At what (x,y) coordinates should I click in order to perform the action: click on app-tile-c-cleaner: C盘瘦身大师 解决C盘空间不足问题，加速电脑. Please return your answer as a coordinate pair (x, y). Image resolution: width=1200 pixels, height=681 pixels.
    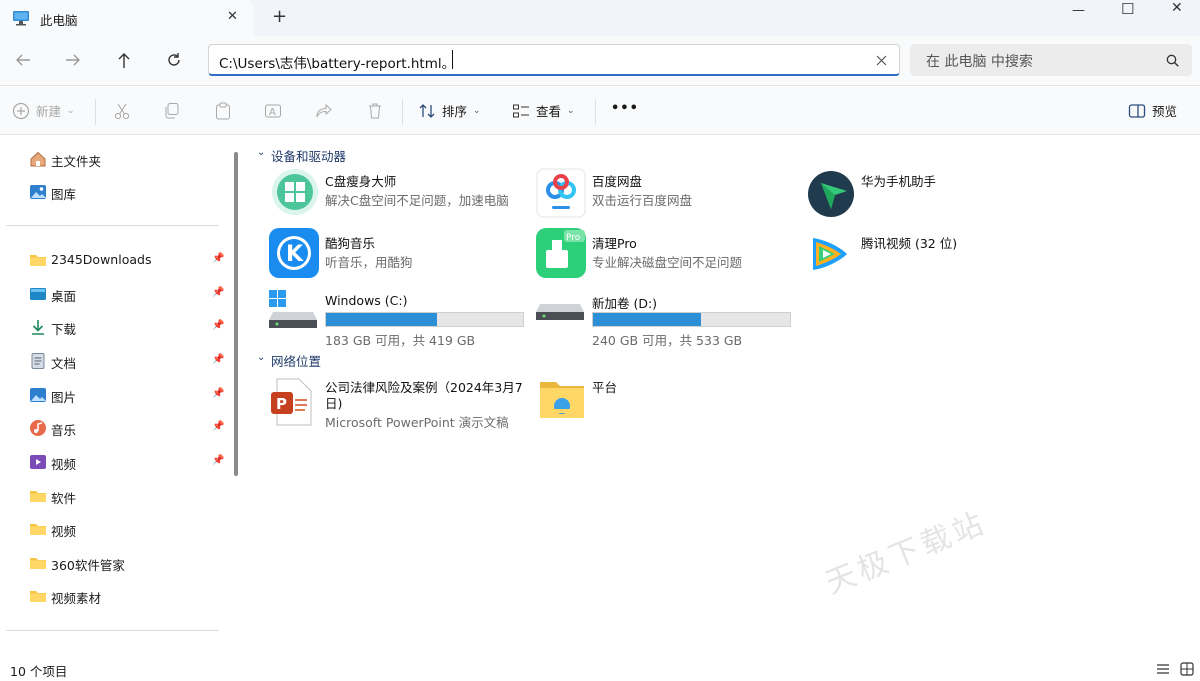
    Looking at the image, I should click on (399, 193).